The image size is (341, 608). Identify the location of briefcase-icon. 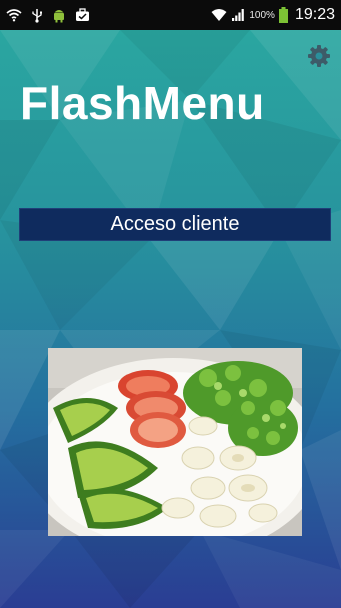
(82, 15).